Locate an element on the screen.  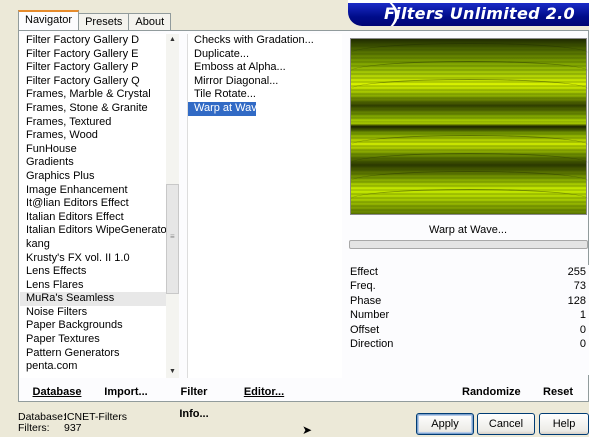
param-label: Phase is located at coordinates (366, 300).